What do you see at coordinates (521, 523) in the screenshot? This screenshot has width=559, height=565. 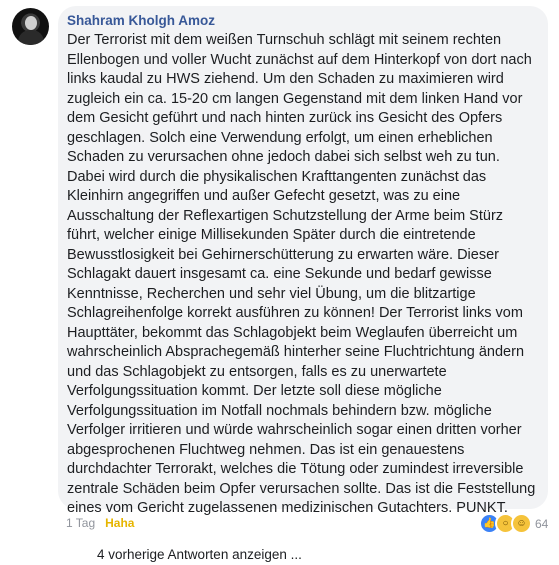 I see `haha-icon: ☺` at bounding box center [521, 523].